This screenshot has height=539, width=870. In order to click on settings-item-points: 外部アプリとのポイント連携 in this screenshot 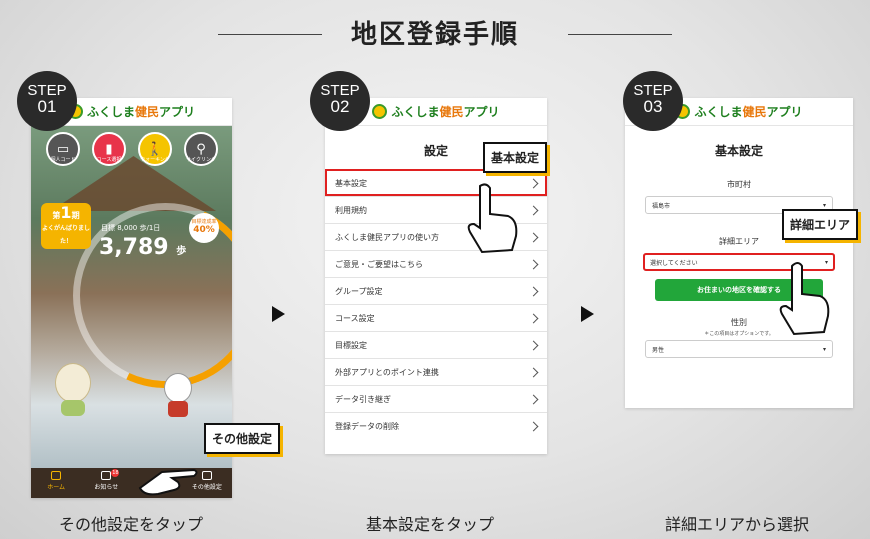, I will do `click(436, 371)`.